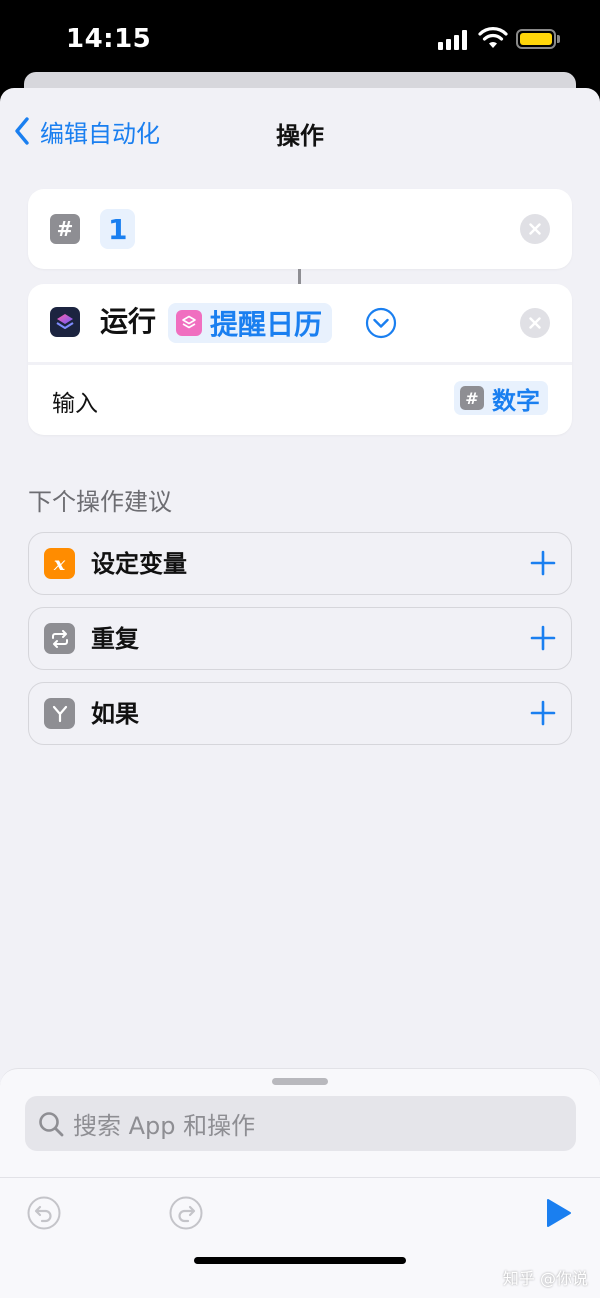 The image size is (600, 1298). Describe the element at coordinates (300, 1260) in the screenshot. I see `home-indicator` at that location.